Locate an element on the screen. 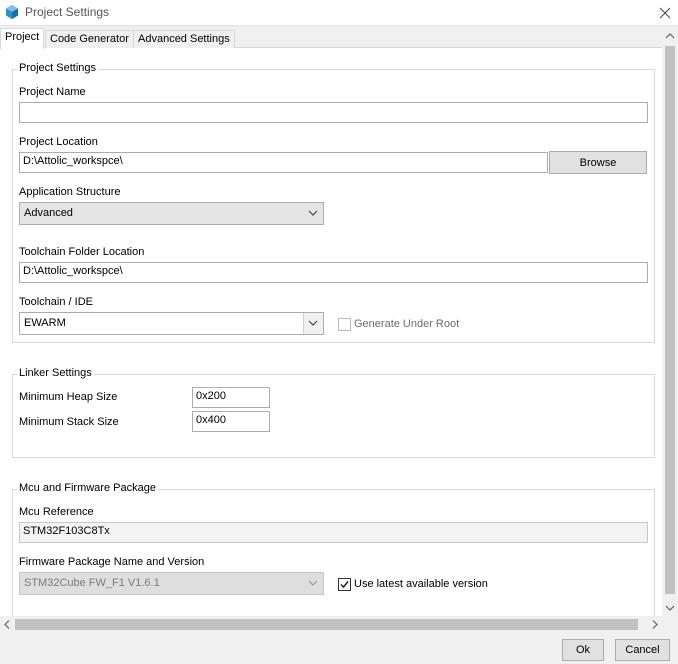  tab-advanced-settings: Advanced Settings is located at coordinates (184, 39).